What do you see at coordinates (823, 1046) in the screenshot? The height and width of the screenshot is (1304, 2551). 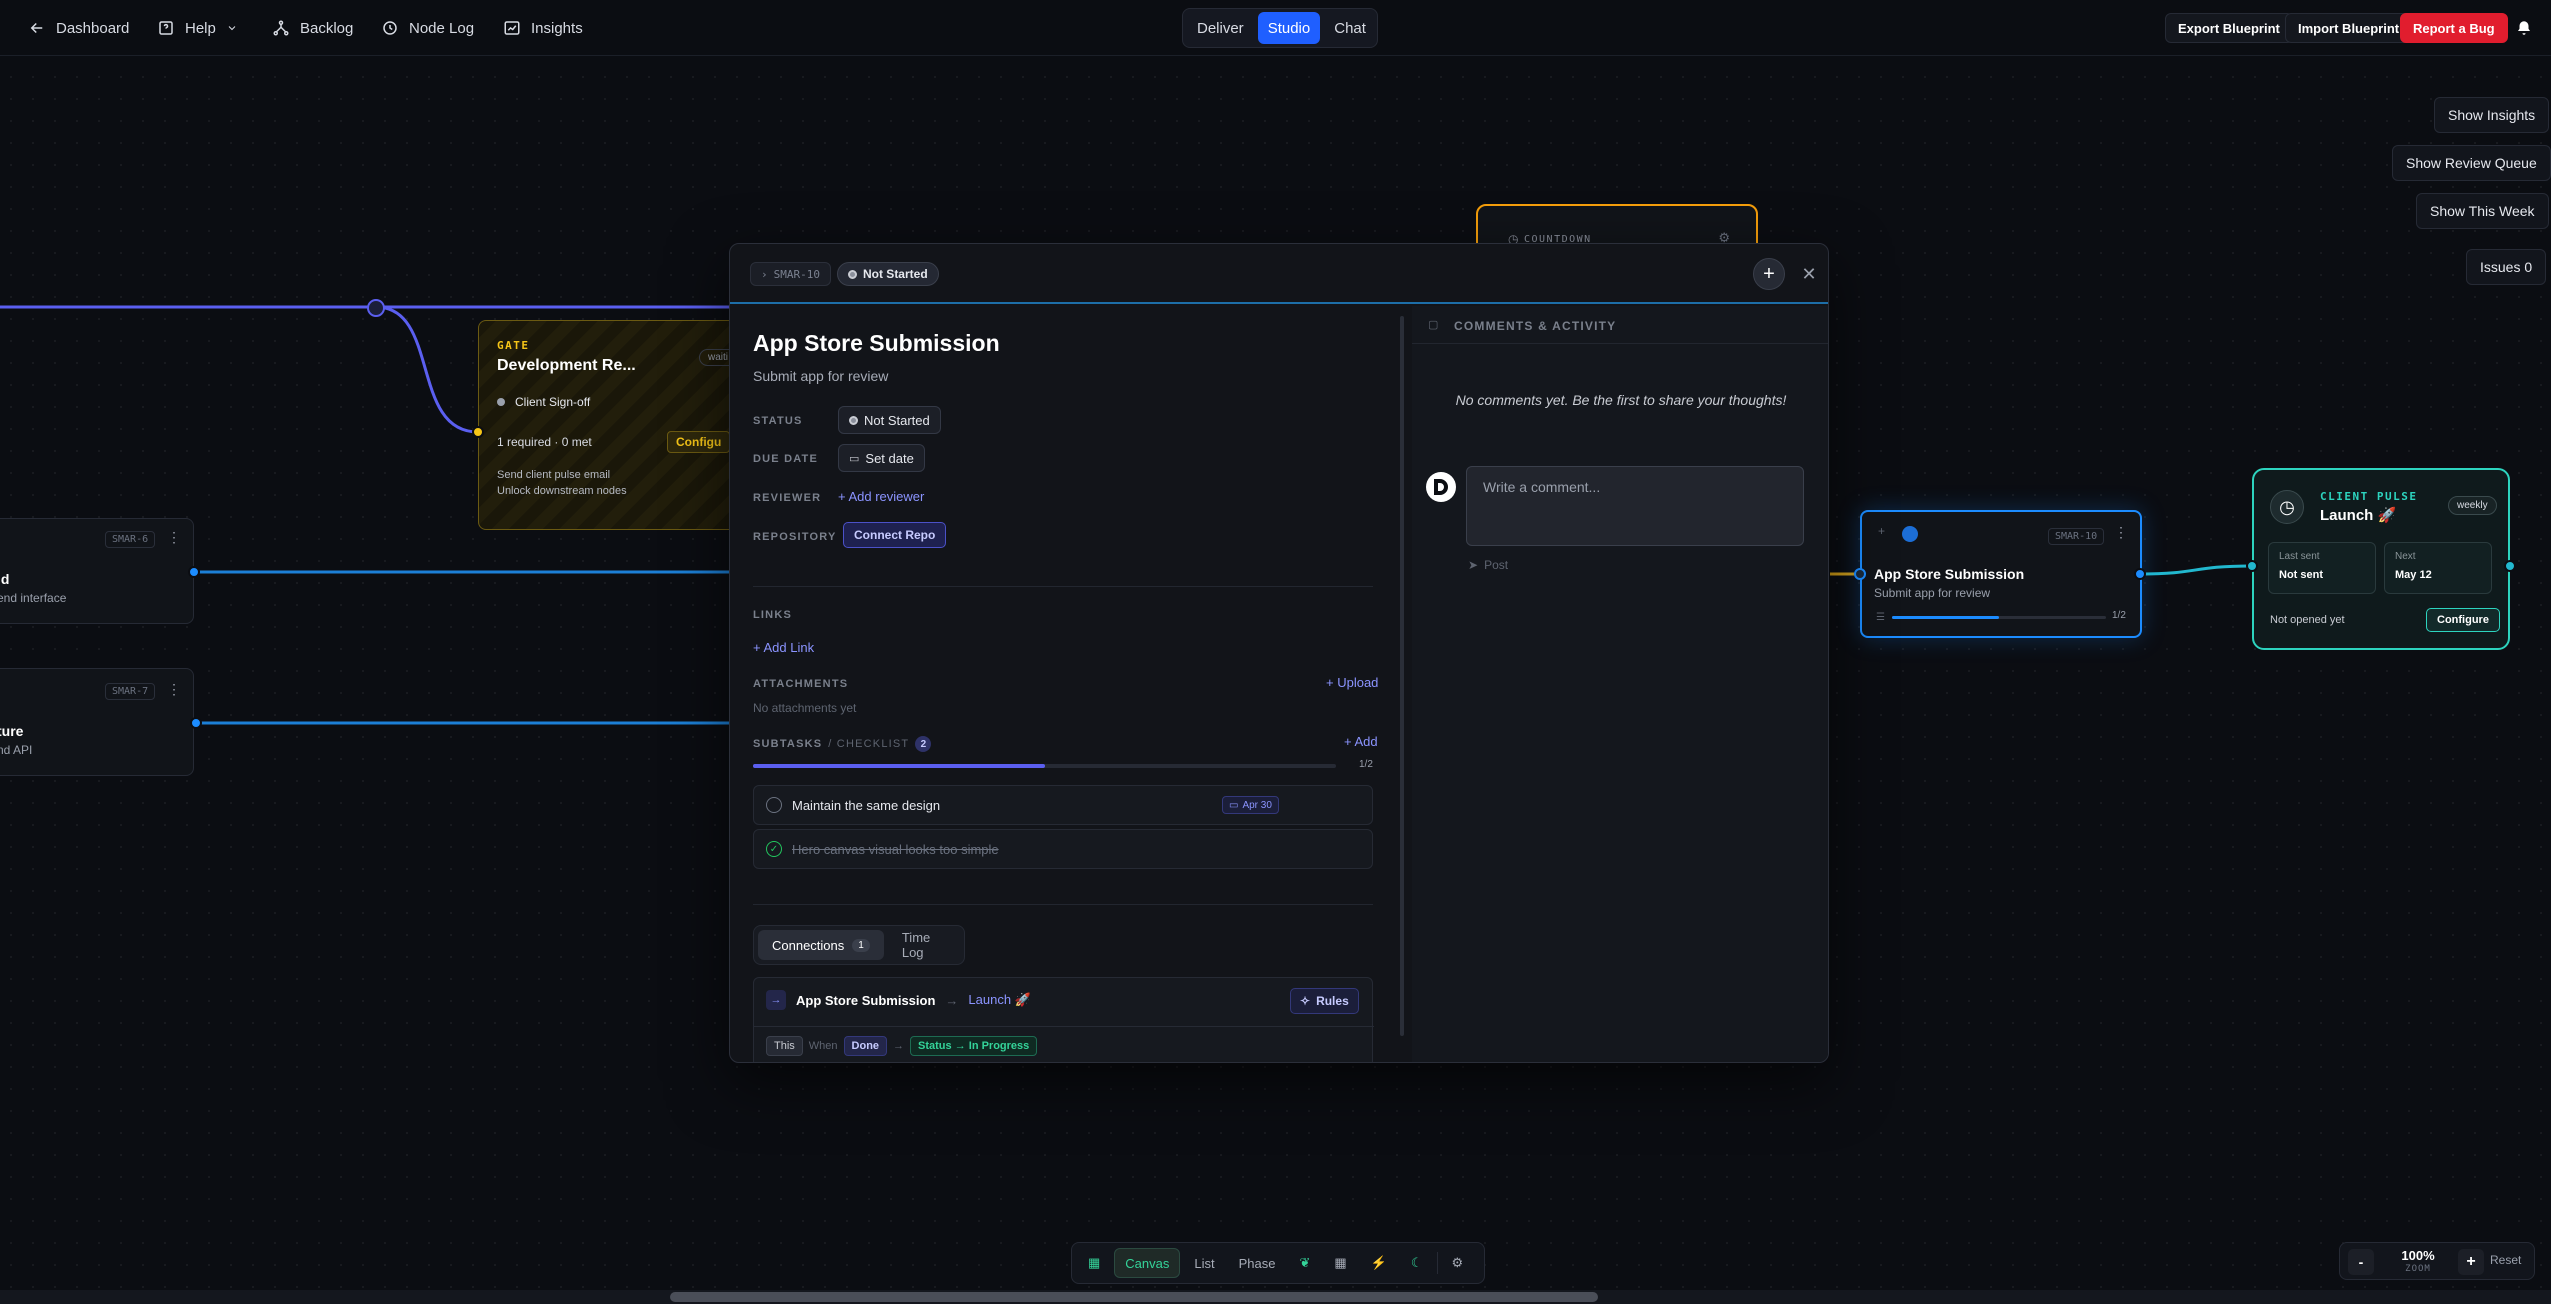 I see `rule-when: When` at bounding box center [823, 1046].